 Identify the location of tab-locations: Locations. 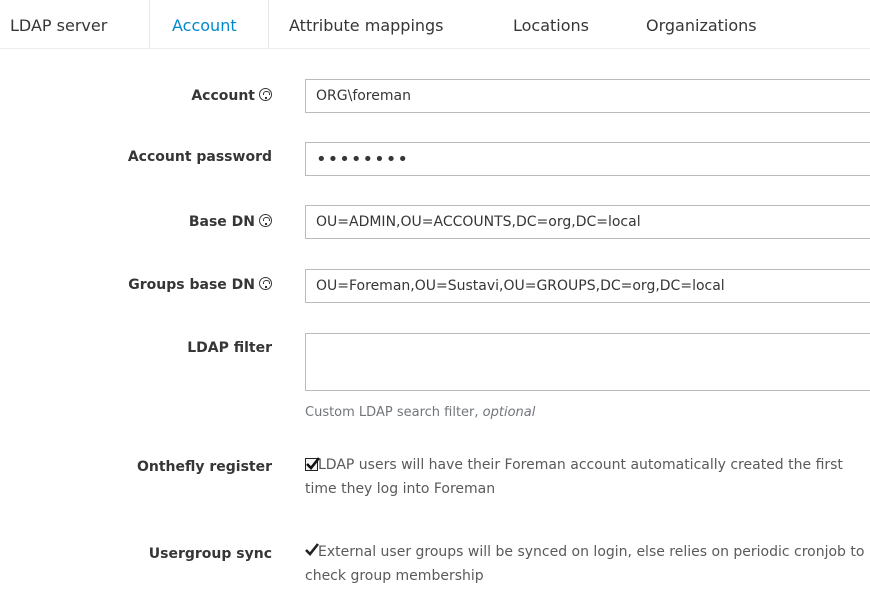
(551, 24).